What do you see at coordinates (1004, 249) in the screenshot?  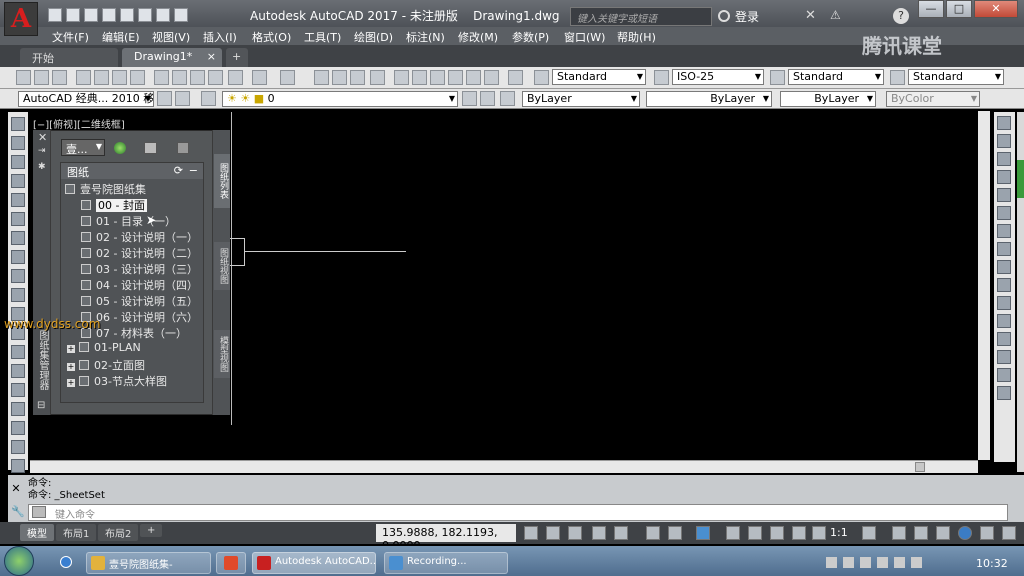 I see `scale-icon` at bounding box center [1004, 249].